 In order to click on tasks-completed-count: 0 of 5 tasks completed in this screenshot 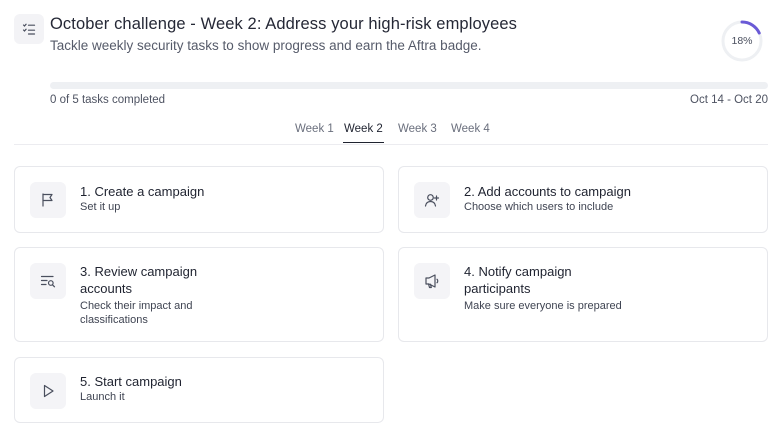, I will do `click(108, 100)`.